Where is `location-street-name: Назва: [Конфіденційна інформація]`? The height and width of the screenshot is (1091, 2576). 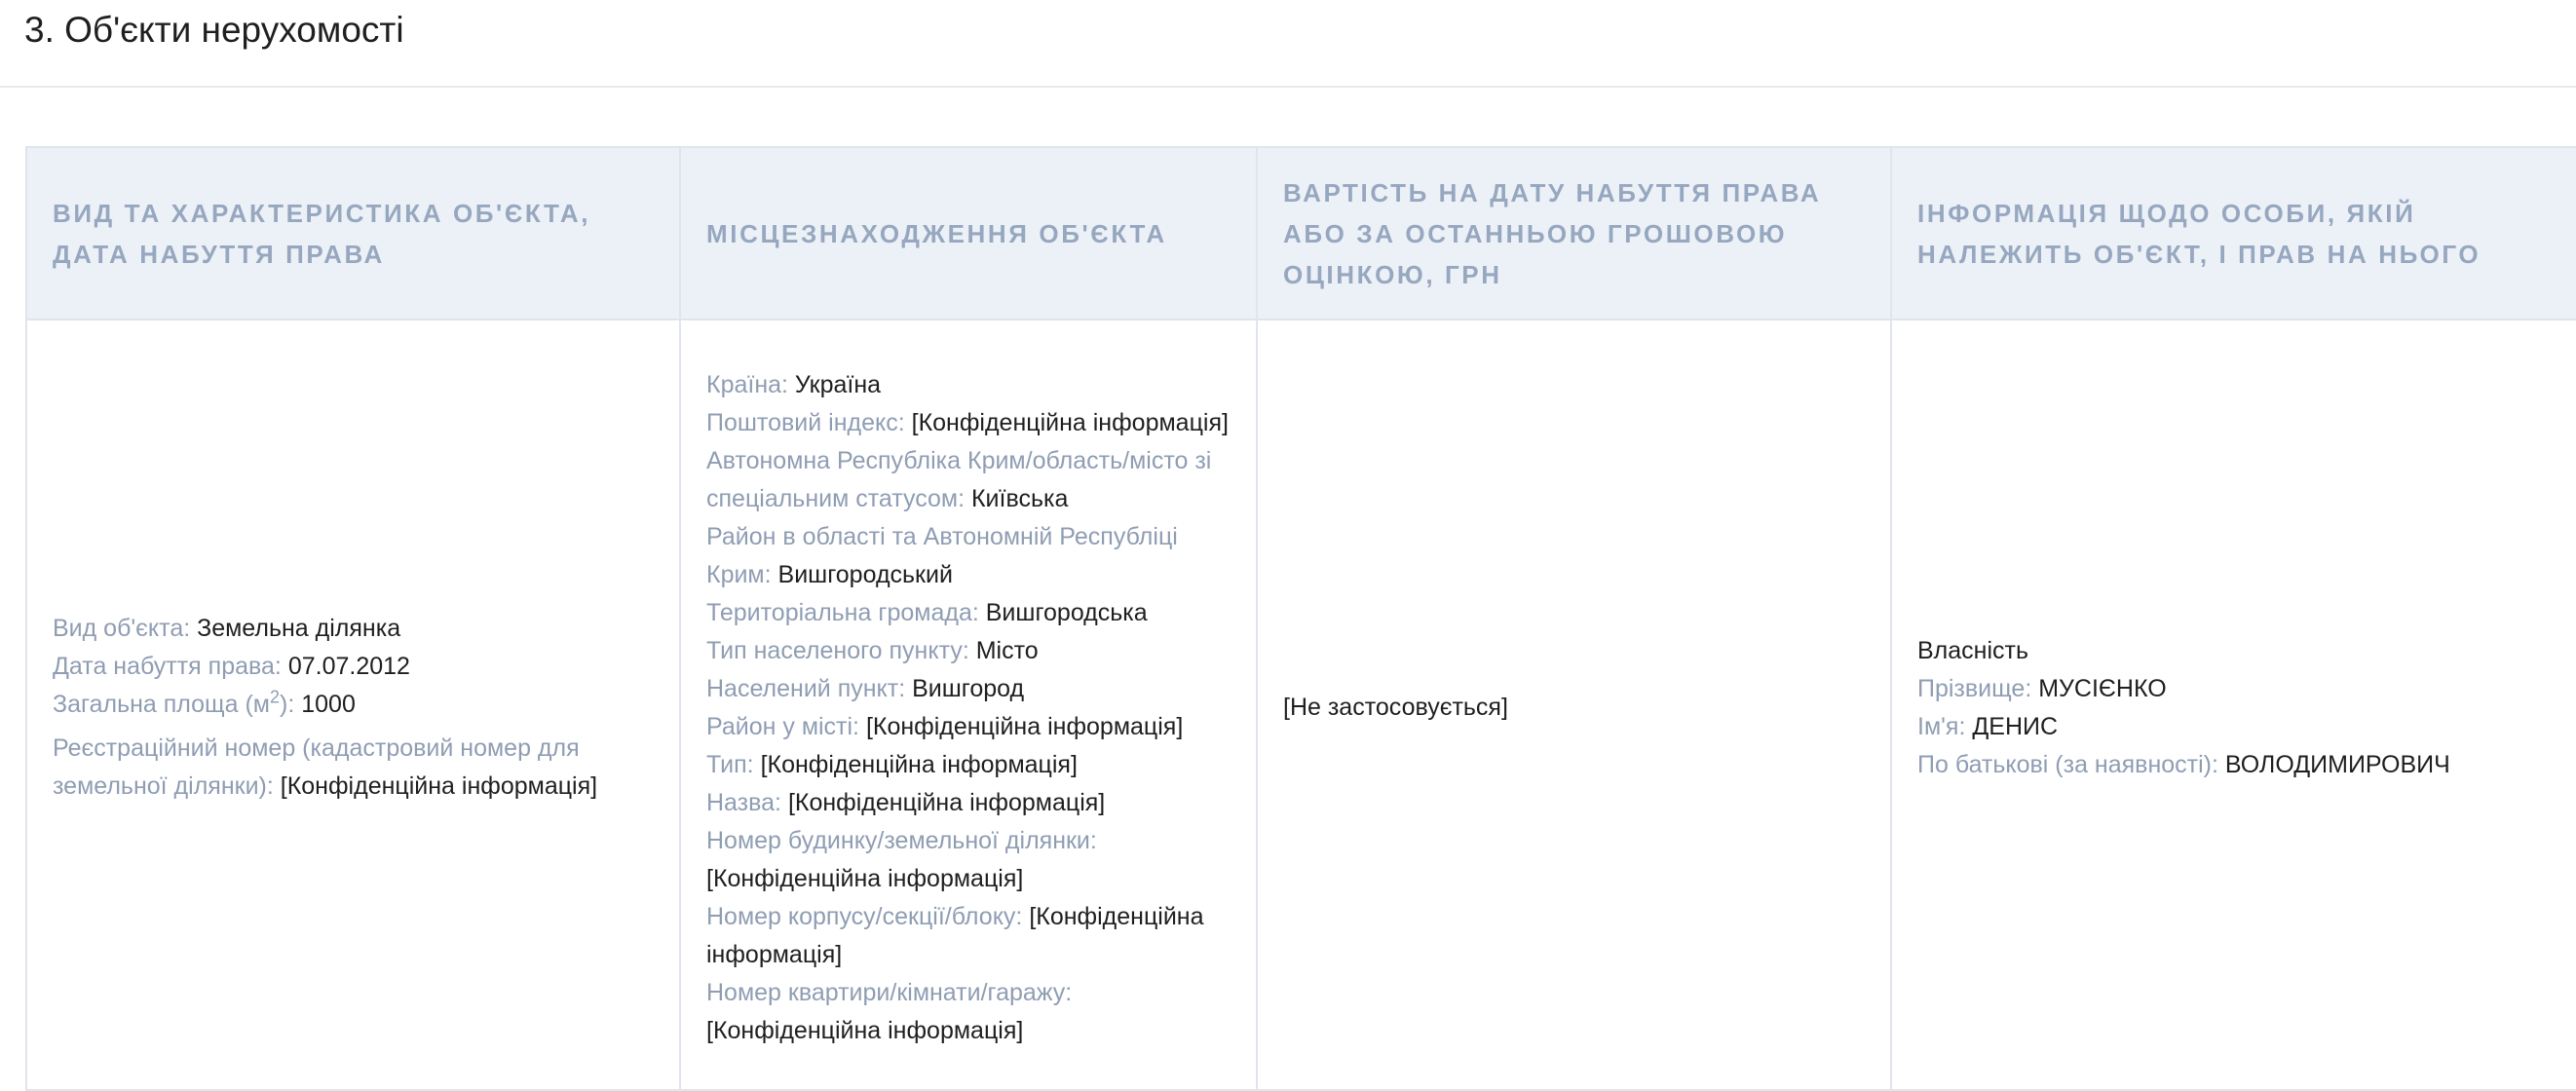
location-street-name: Назва: [Конфіденційна інформація] is located at coordinates (906, 802).